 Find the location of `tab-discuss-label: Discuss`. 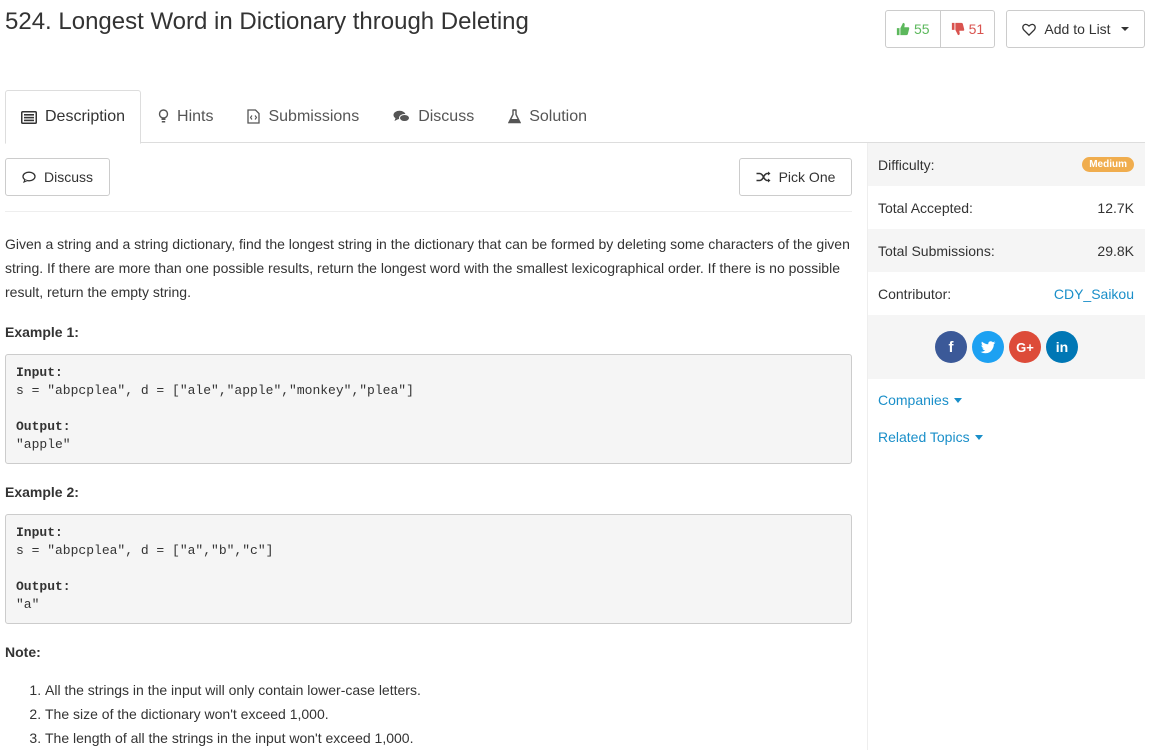

tab-discuss-label: Discuss is located at coordinates (446, 116).